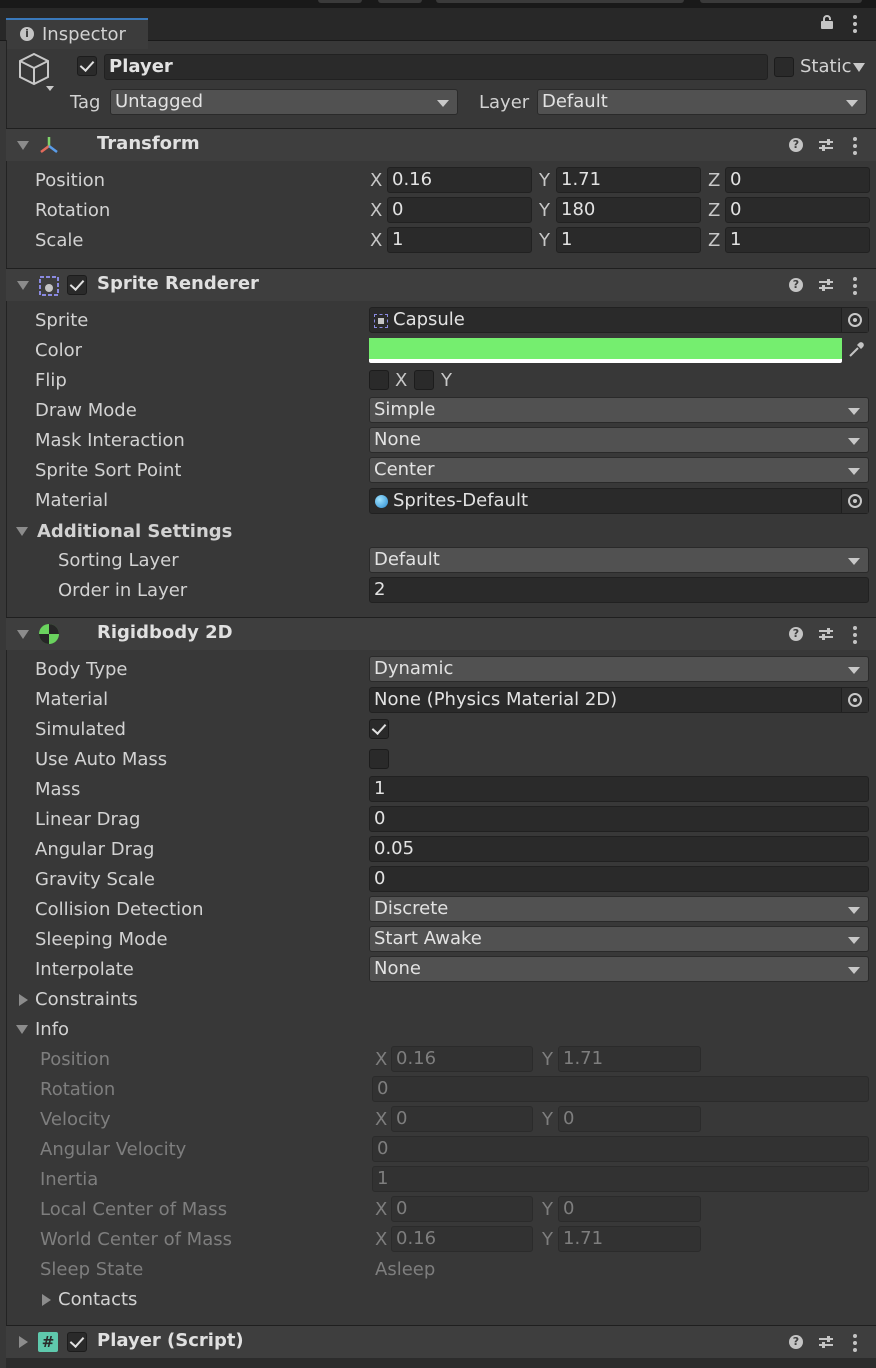 The height and width of the screenshot is (1368, 876). What do you see at coordinates (379, 380) in the screenshot?
I see `flip-x-checkbox` at bounding box center [379, 380].